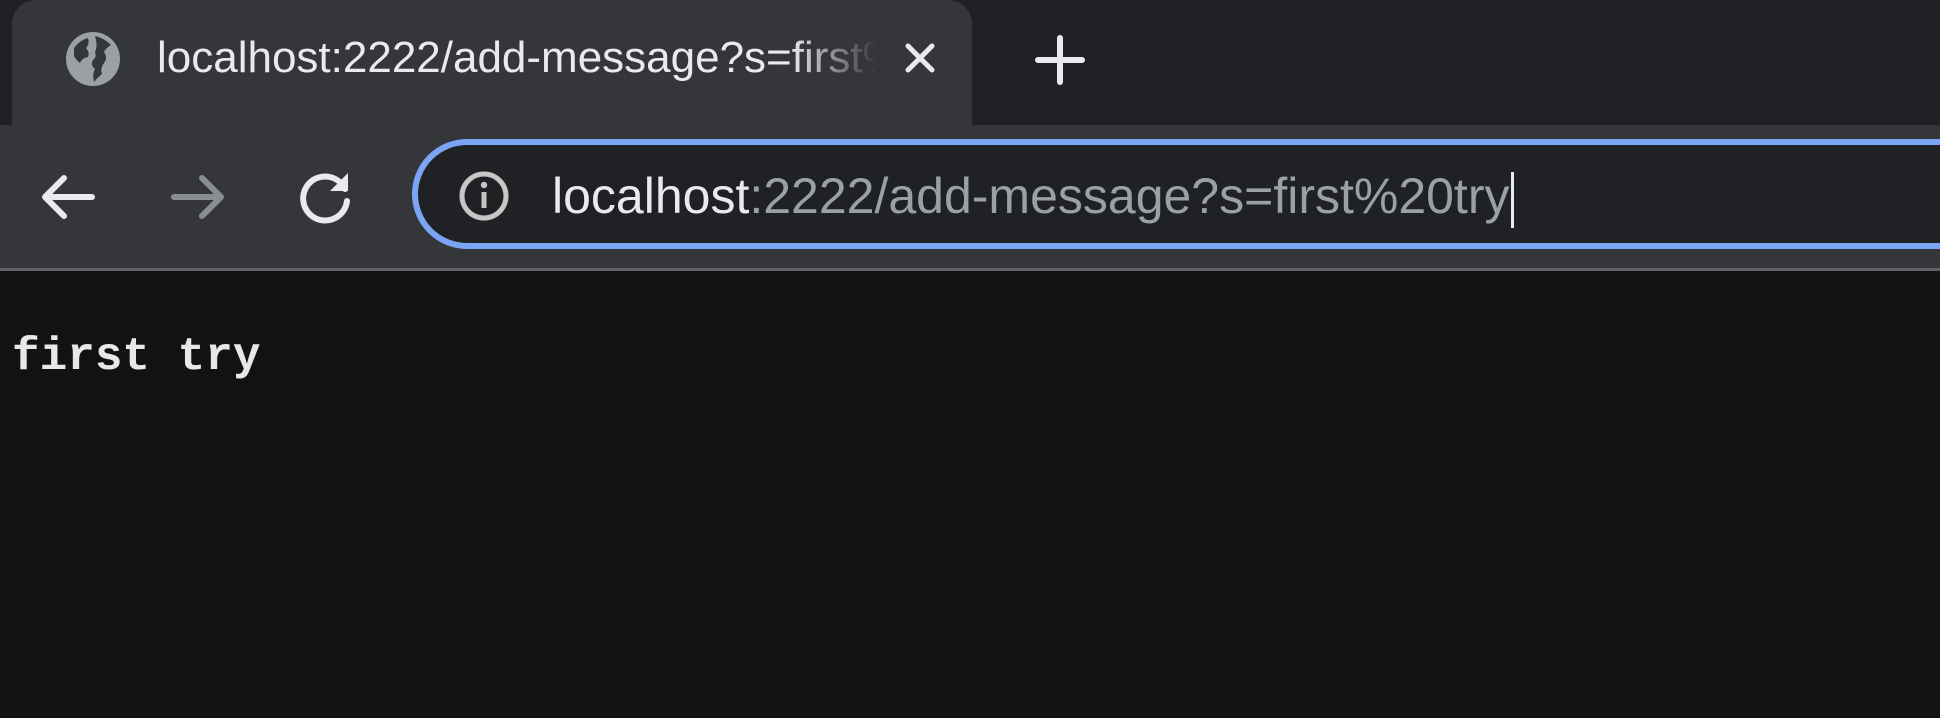 Image resolution: width=1940 pixels, height=718 pixels. What do you see at coordinates (136, 357) in the screenshot?
I see `page-body-text: first try` at bounding box center [136, 357].